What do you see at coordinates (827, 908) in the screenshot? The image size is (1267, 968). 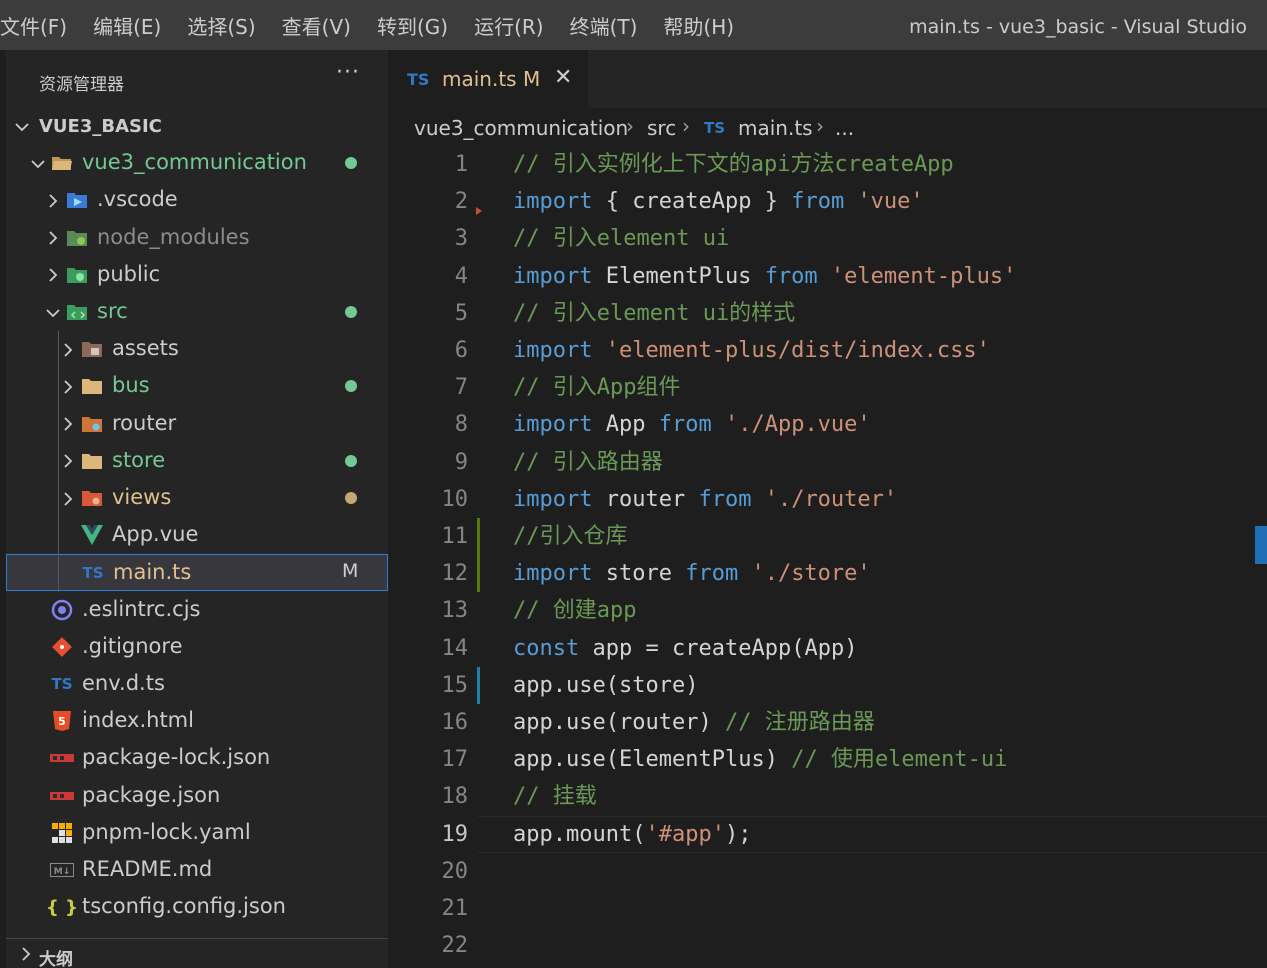 I see `code-line: 21` at bounding box center [827, 908].